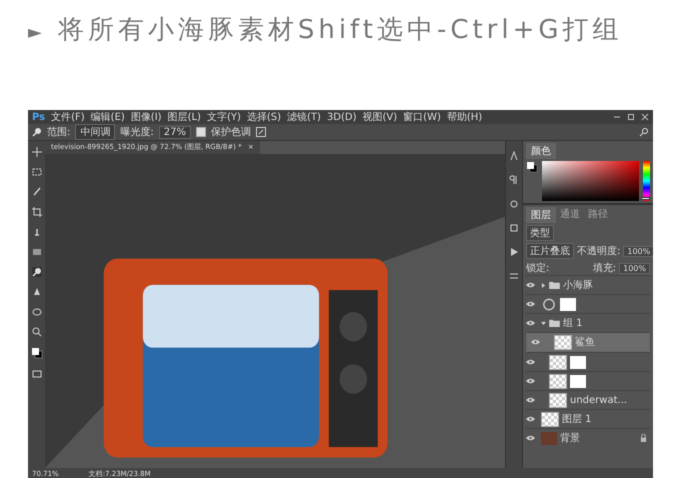  Describe the element at coordinates (578, 285) in the screenshot. I see `layer-name: 小海豚` at that location.